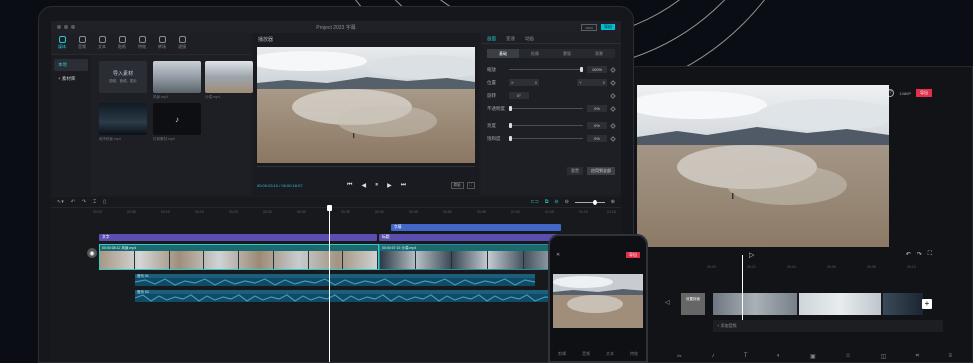 Image resolution: width=973 pixels, height=363 pixels. Describe the element at coordinates (746, 356) in the screenshot. I see `text-icon: T` at that location.